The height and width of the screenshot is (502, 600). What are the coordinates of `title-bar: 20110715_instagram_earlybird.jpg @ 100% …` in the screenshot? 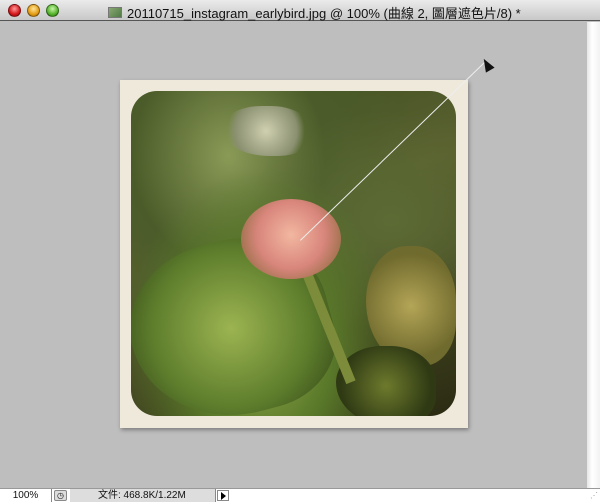 It's located at (300, 10).